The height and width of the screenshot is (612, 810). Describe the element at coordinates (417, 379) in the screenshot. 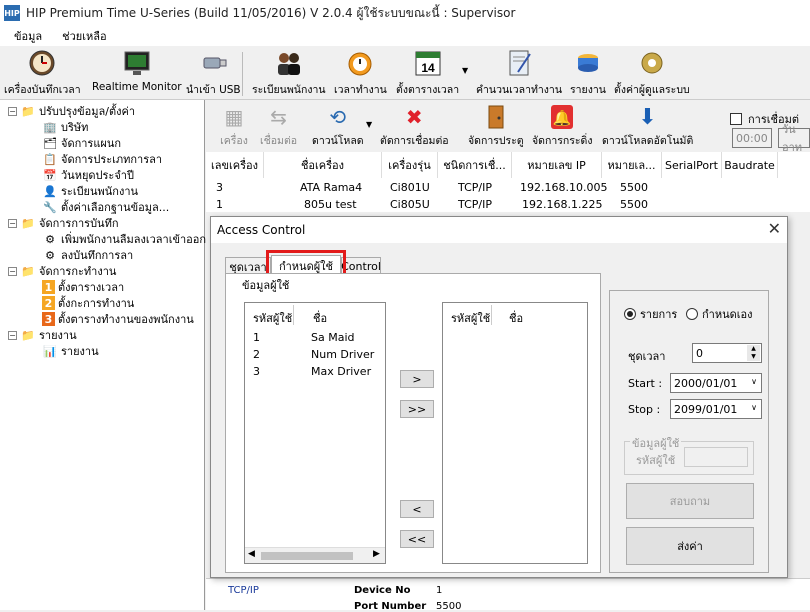

I see `add-user-button: >` at that location.